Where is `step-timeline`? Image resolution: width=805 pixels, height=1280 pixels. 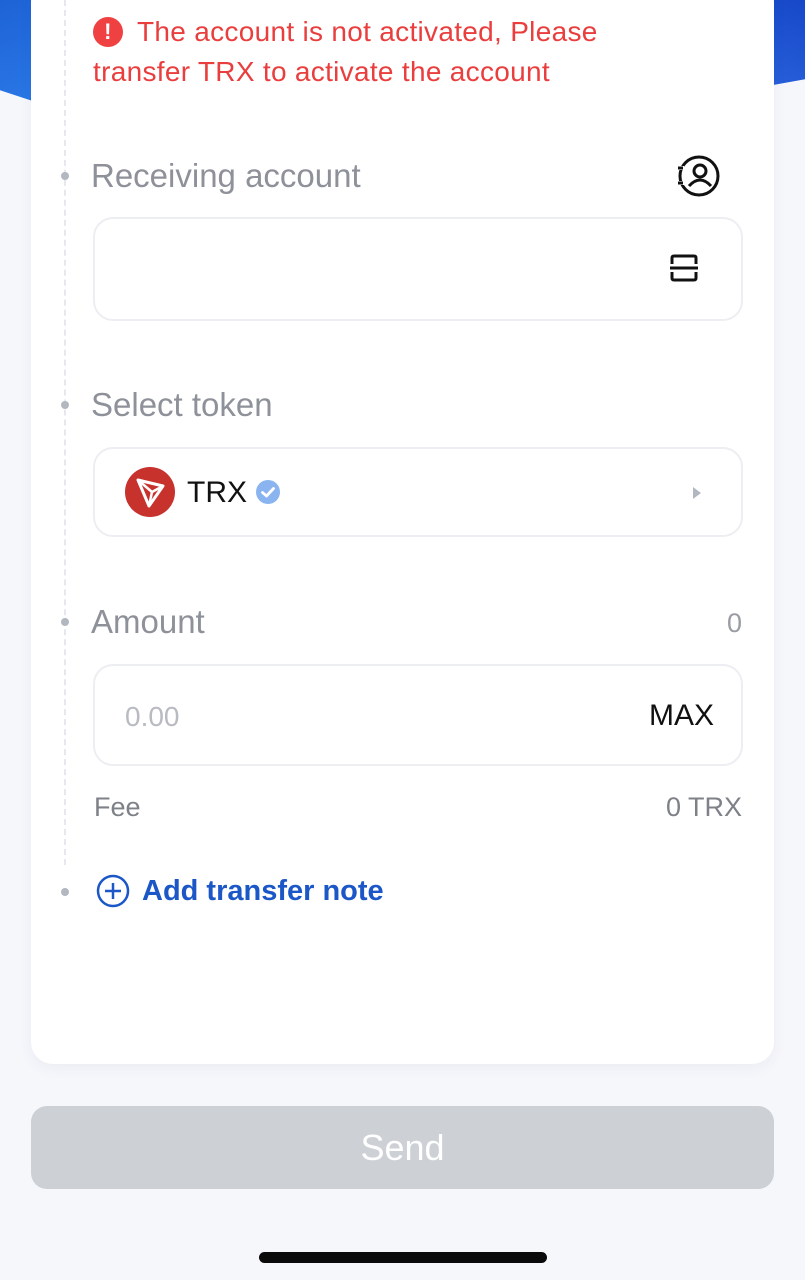
step-timeline is located at coordinates (65, 432).